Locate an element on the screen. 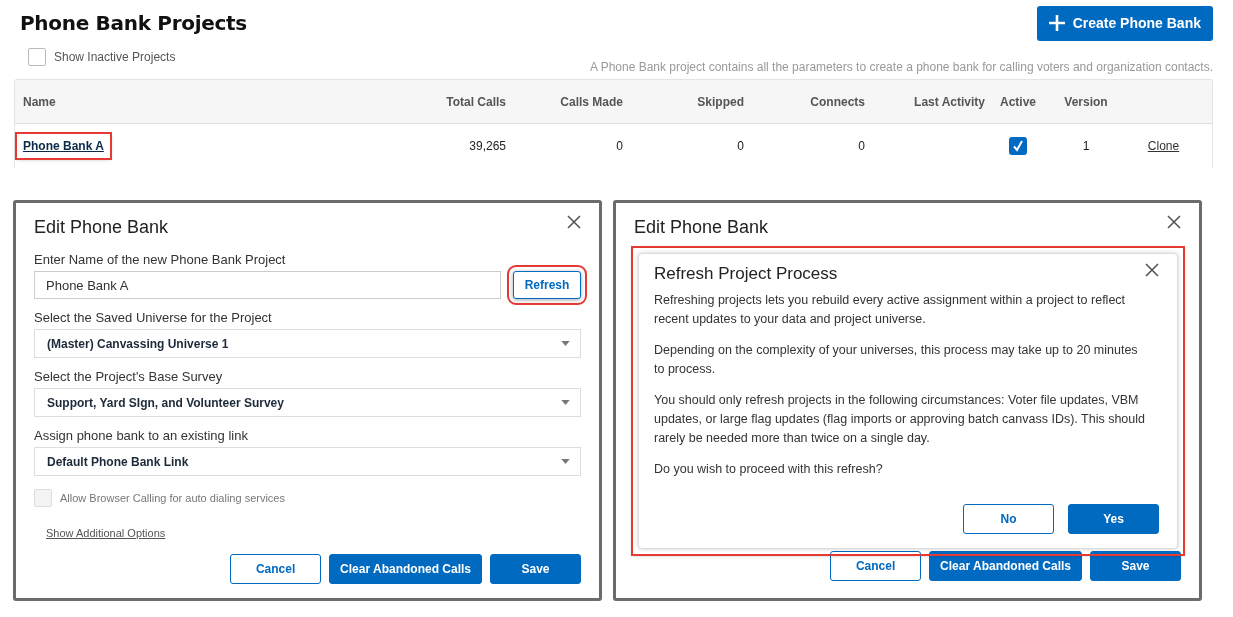 The width and height of the screenshot is (1233, 617). field-label: Select the Saved Universe for the Project is located at coordinates (153, 317).